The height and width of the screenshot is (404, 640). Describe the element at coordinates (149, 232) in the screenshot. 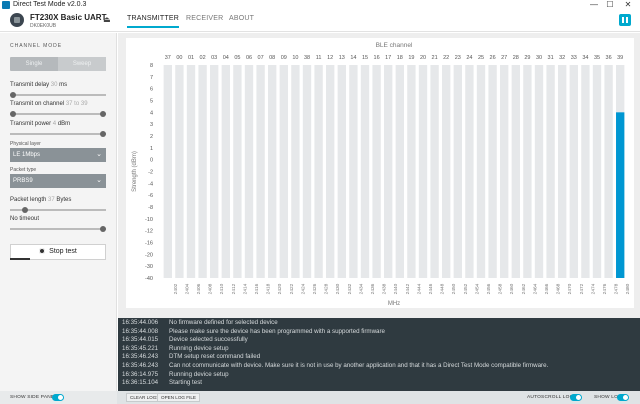

I see `y-tick-label: -12` at that location.